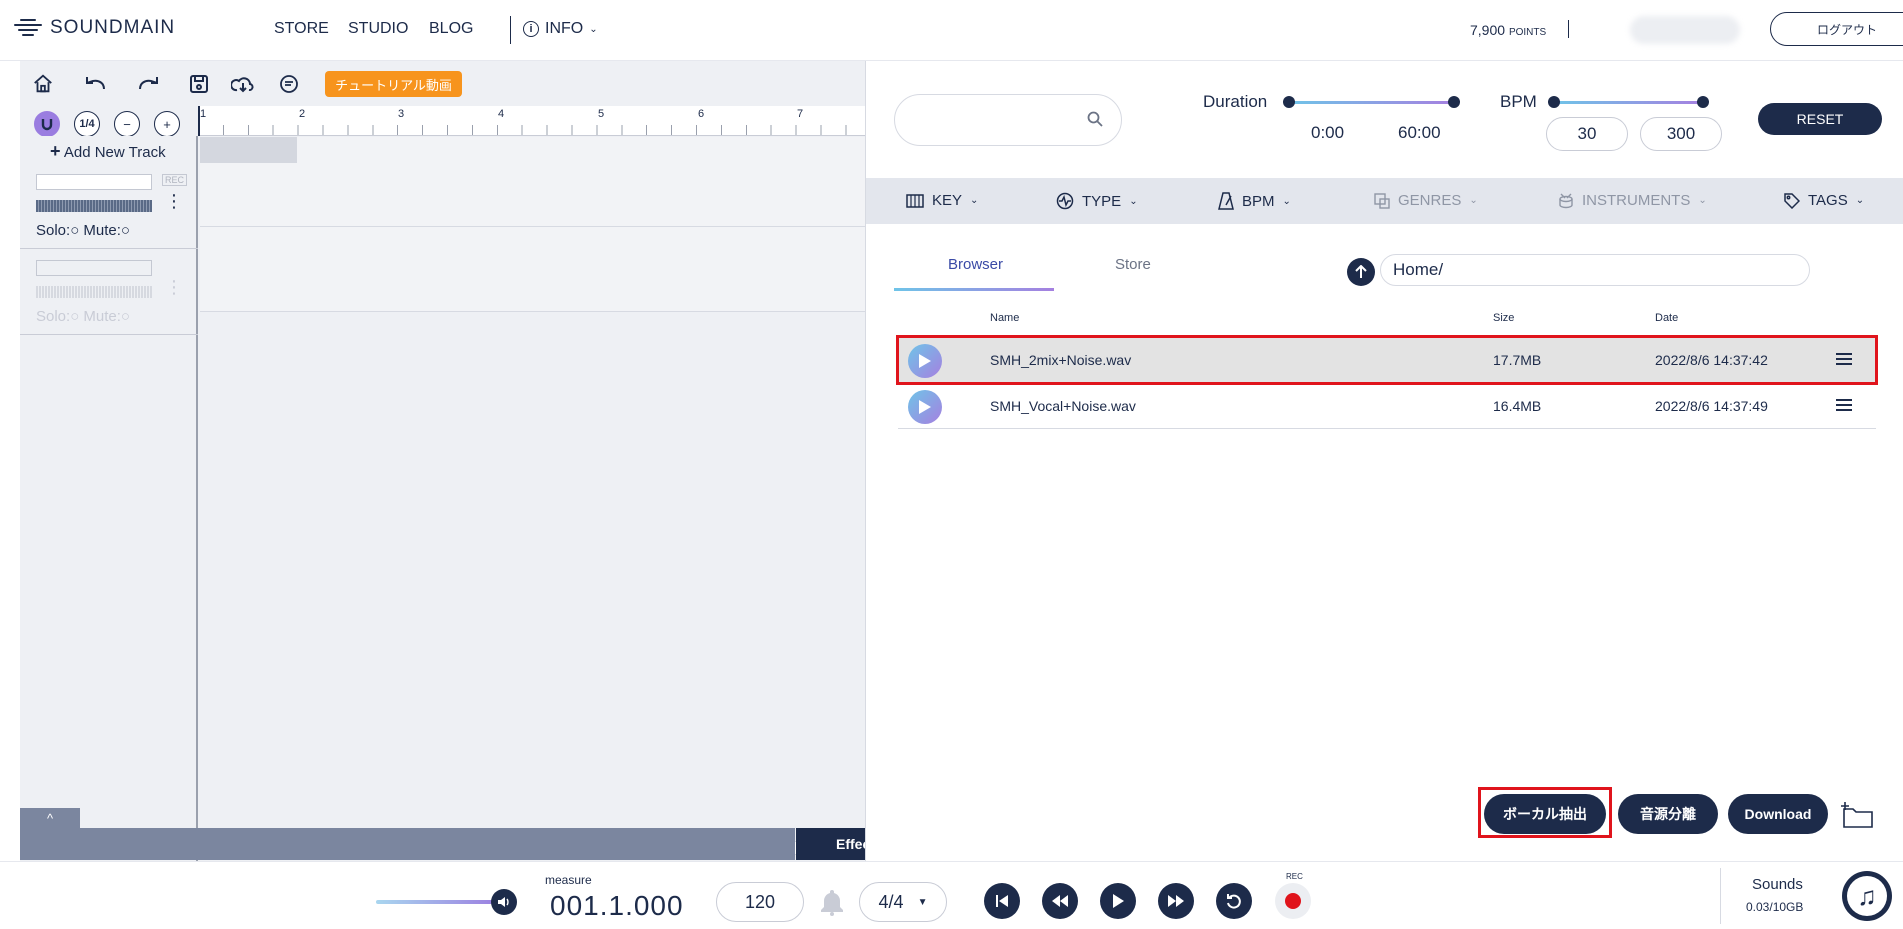 Image resolution: width=1903 pixels, height=929 pixels. What do you see at coordinates (975, 264) in the screenshot?
I see `tab-browser: Browser` at bounding box center [975, 264].